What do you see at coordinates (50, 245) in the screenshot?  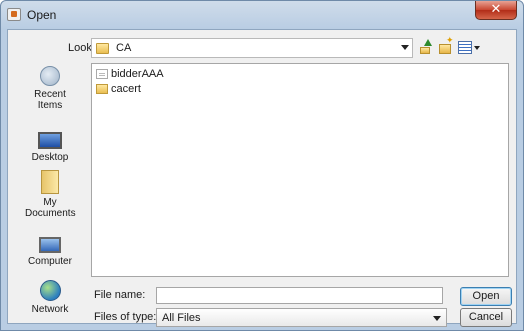 I see `computer-icon` at bounding box center [50, 245].